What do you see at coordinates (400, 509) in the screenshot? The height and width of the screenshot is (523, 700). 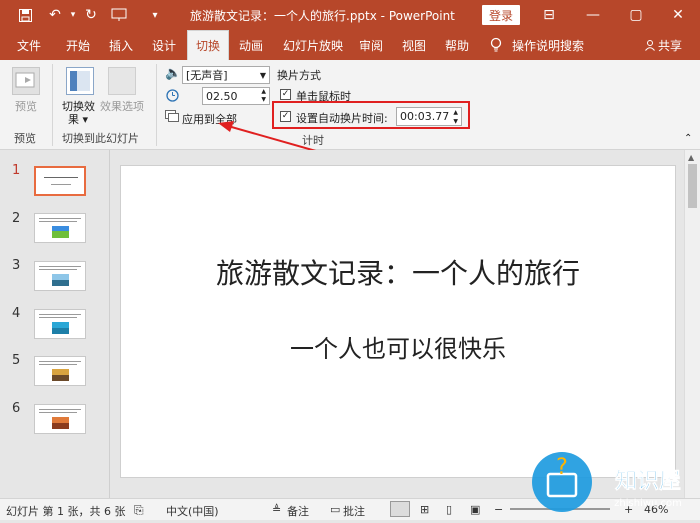 I see `normal-view-icon` at bounding box center [400, 509].